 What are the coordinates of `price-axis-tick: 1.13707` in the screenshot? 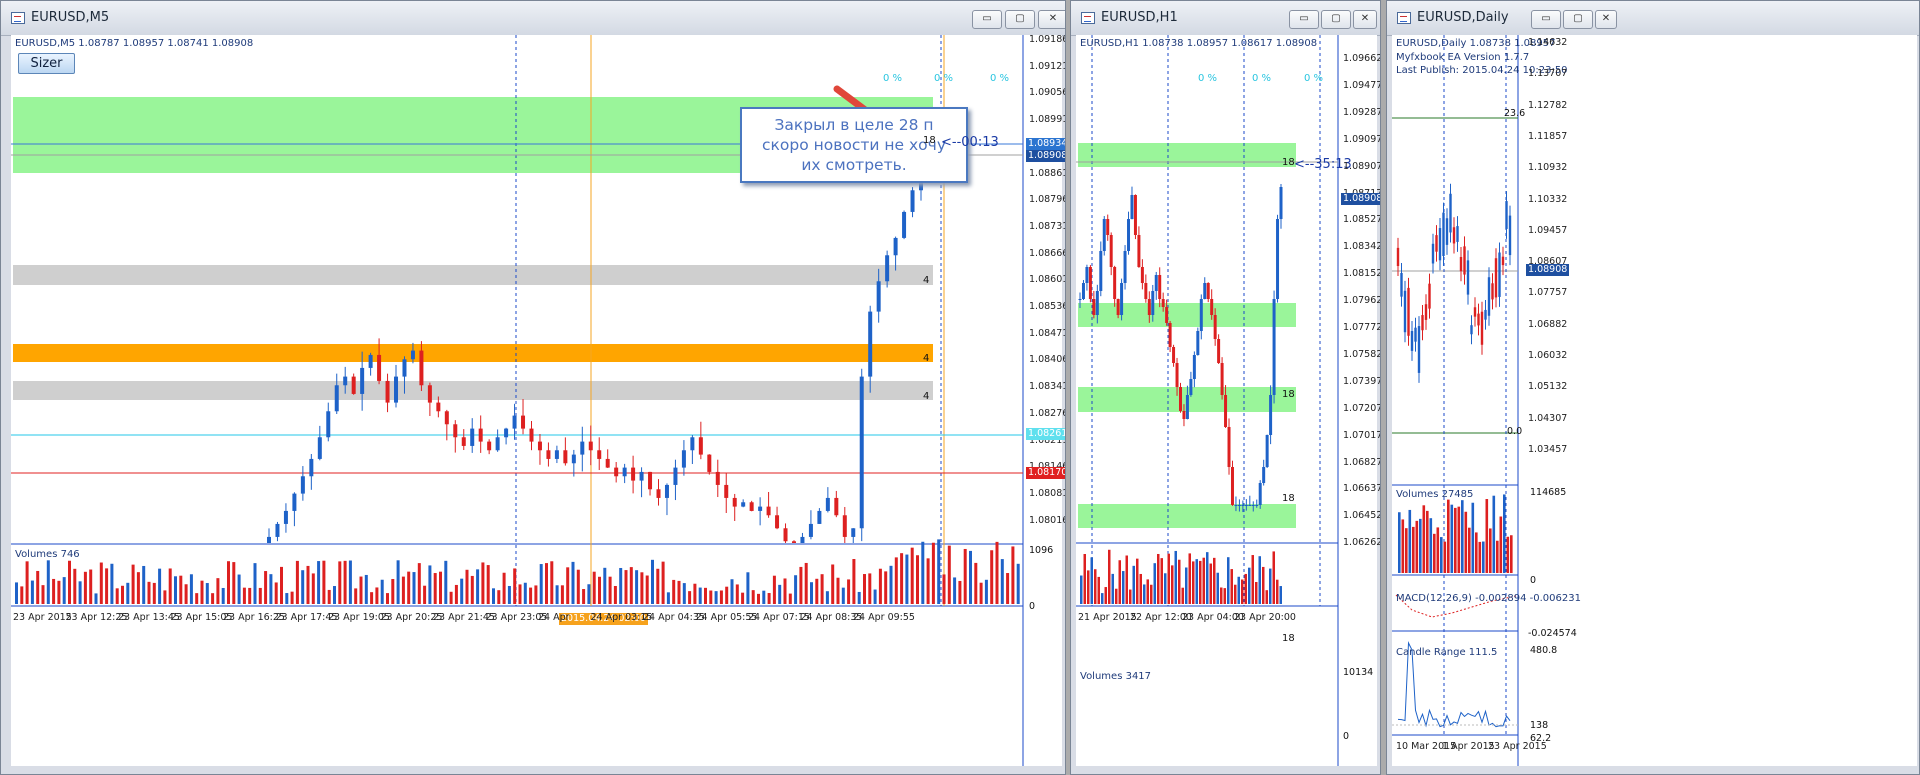 It's located at (1548, 74).